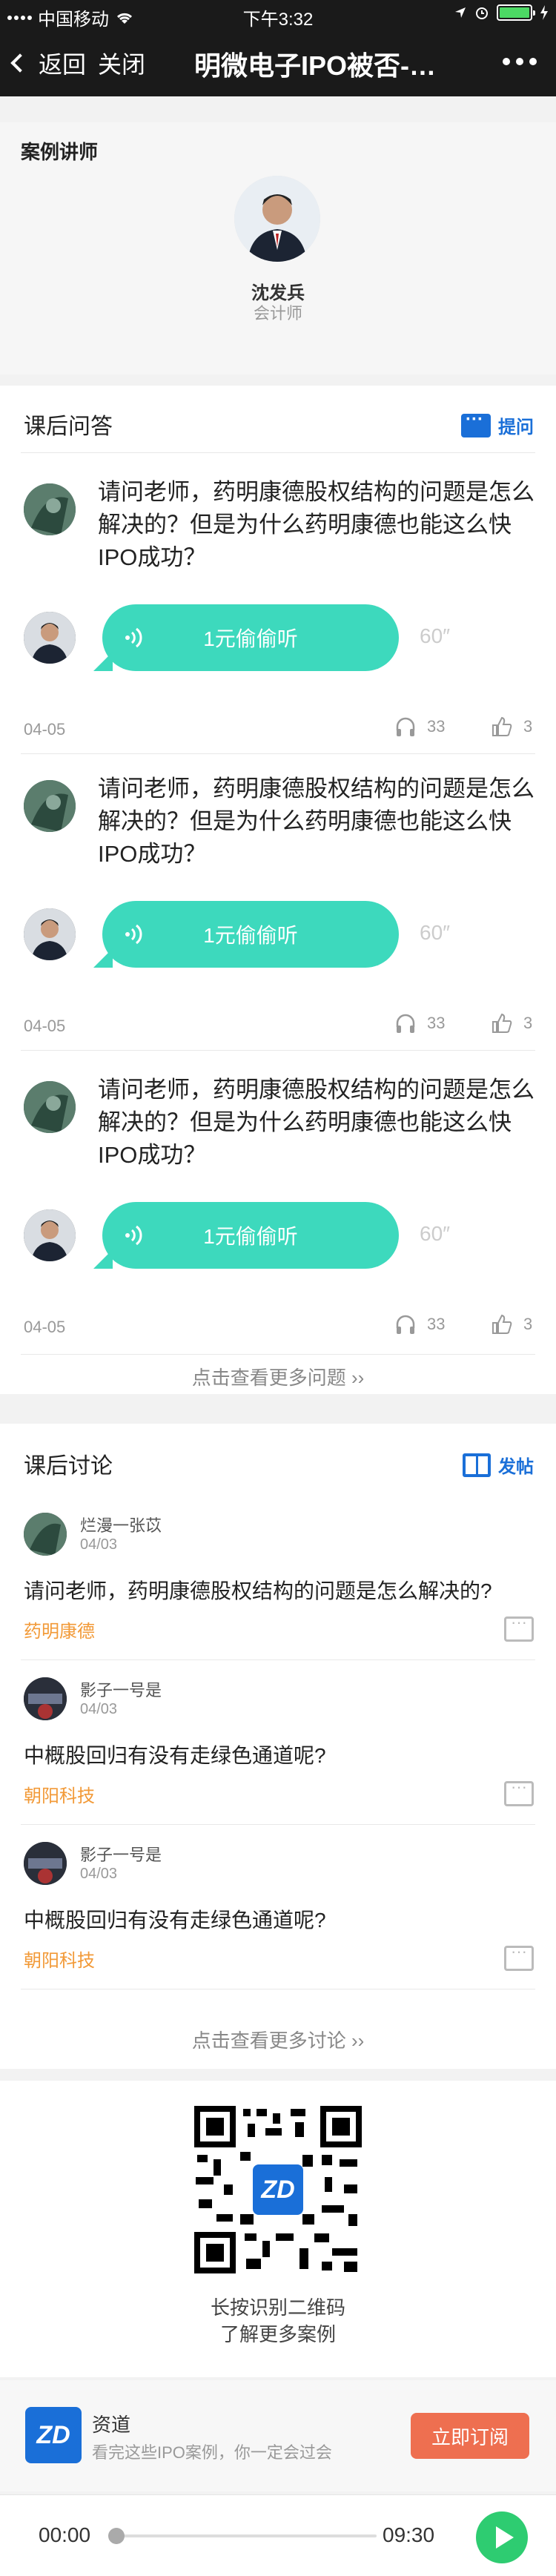 This screenshot has height=2576, width=556. I want to click on qr-caption-line2: 了解更多案例, so click(277, 2334).